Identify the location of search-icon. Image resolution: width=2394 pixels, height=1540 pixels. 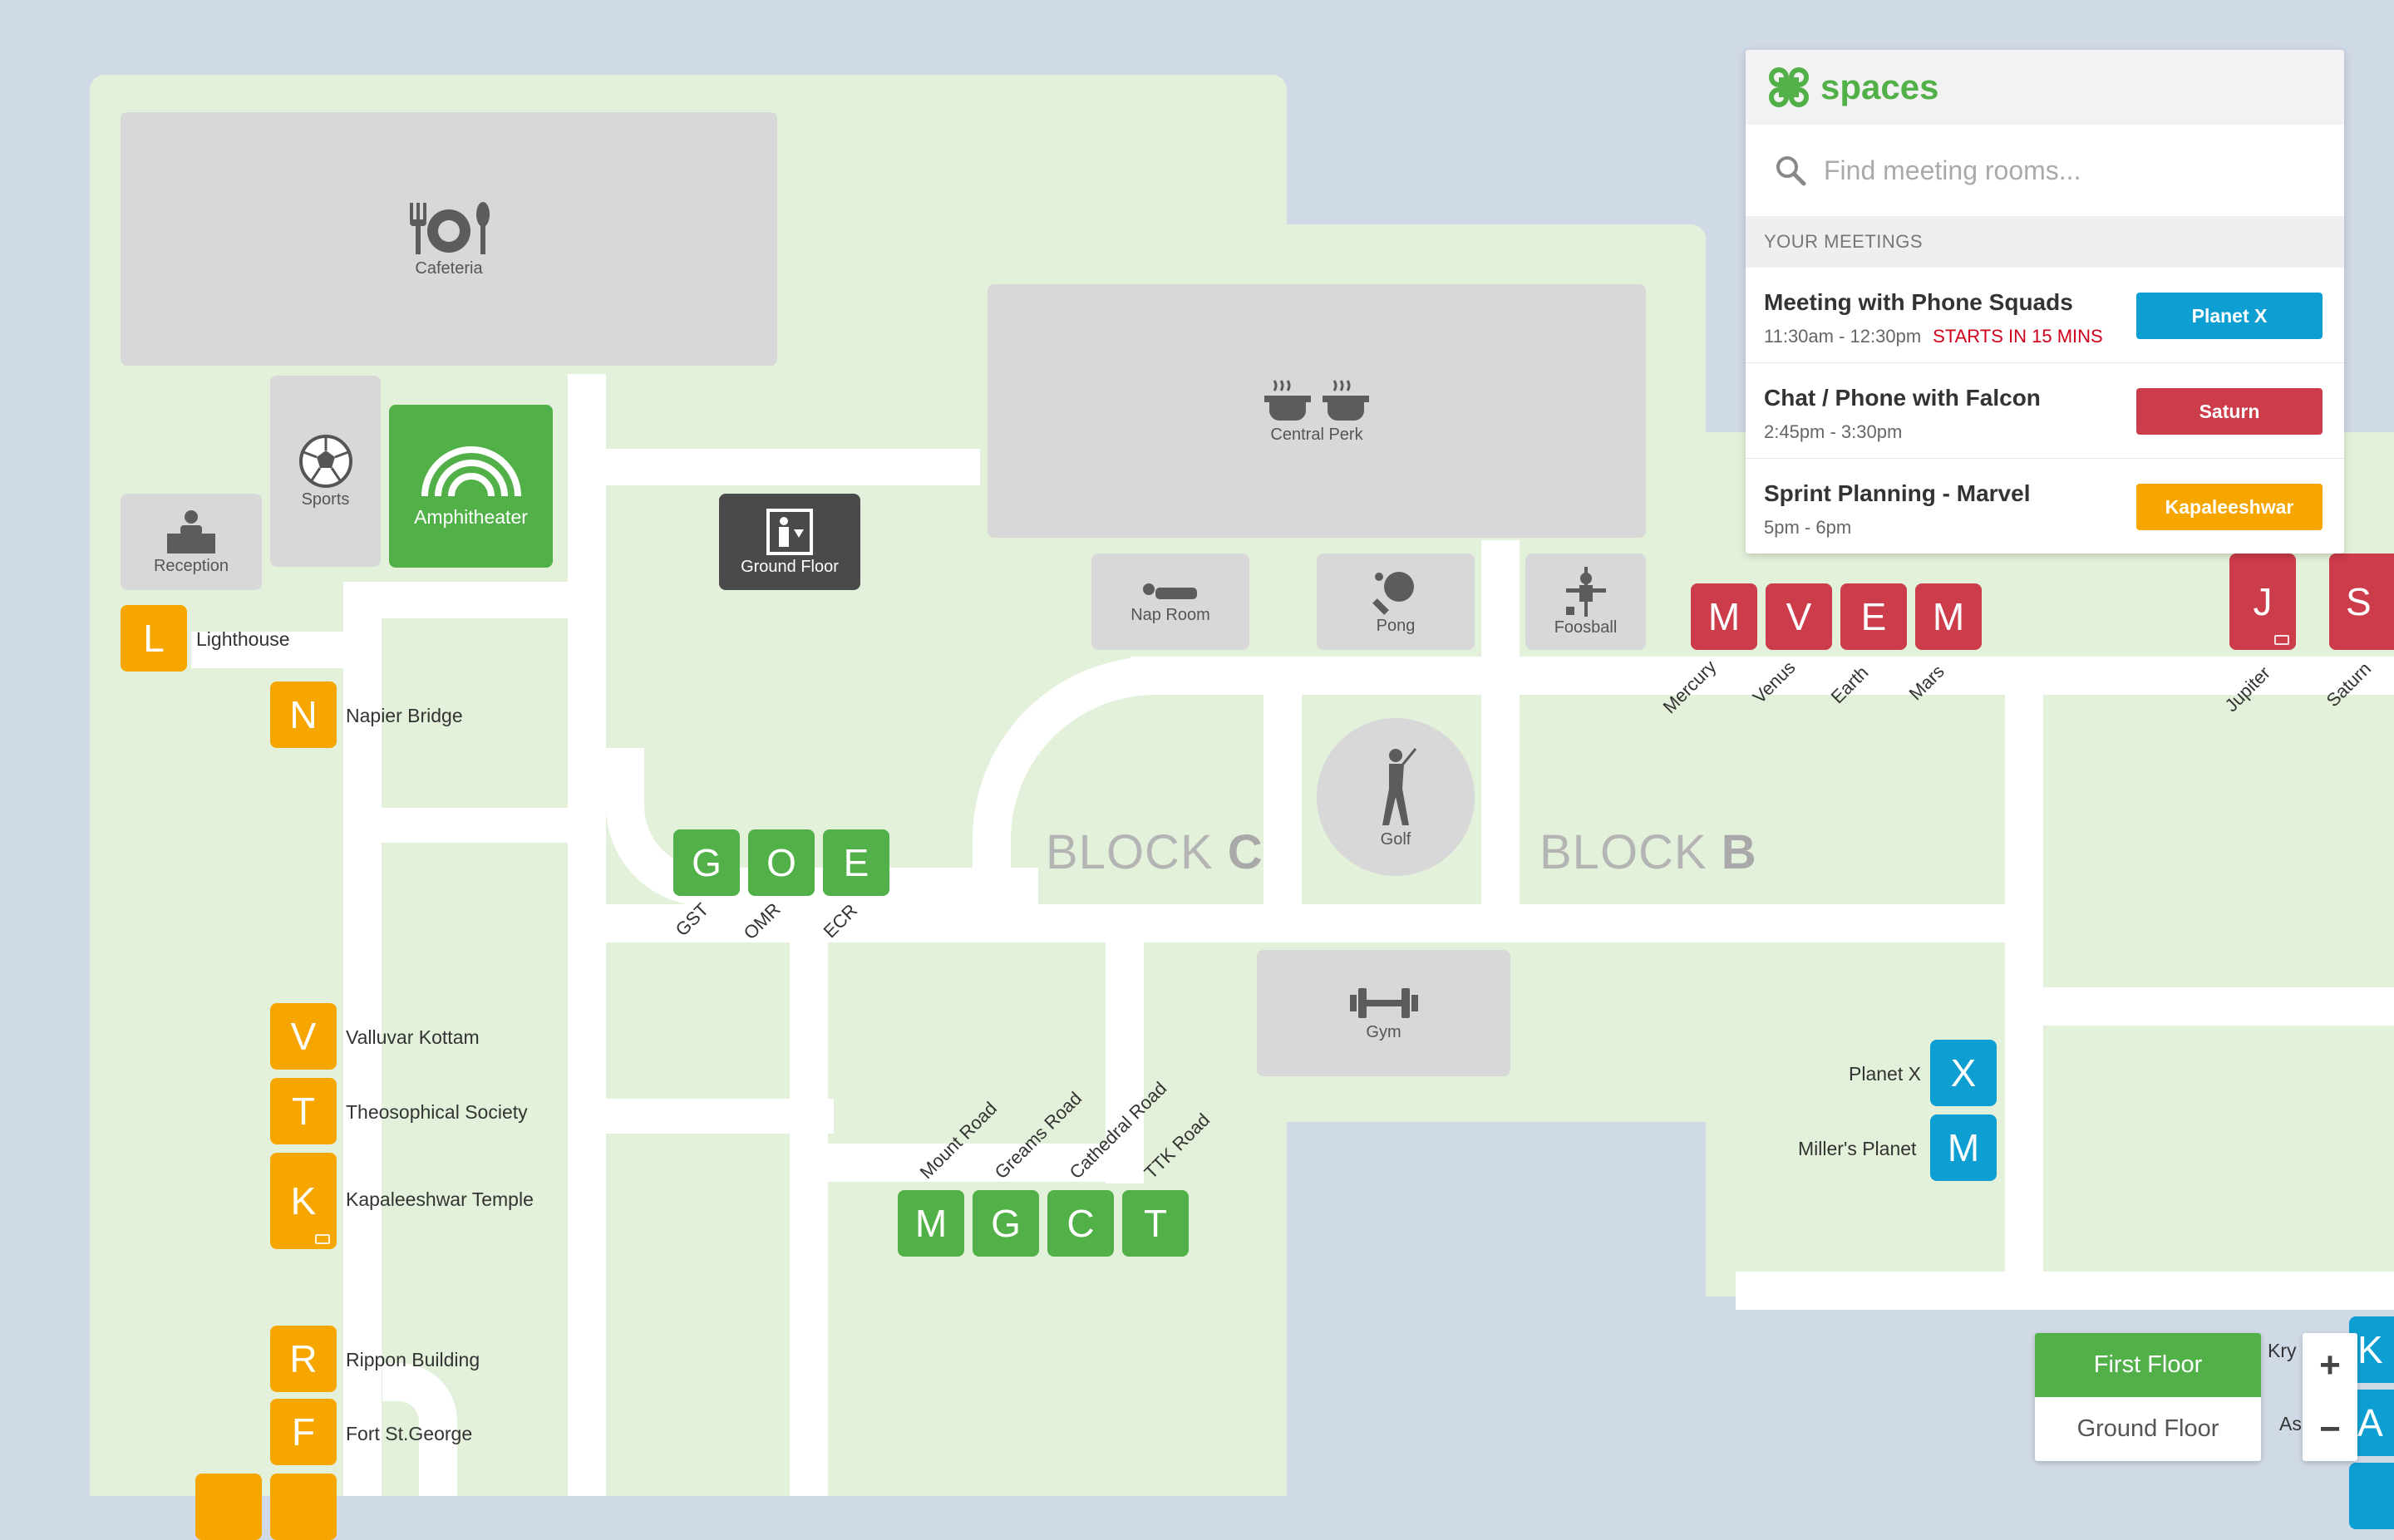
(1791, 171).